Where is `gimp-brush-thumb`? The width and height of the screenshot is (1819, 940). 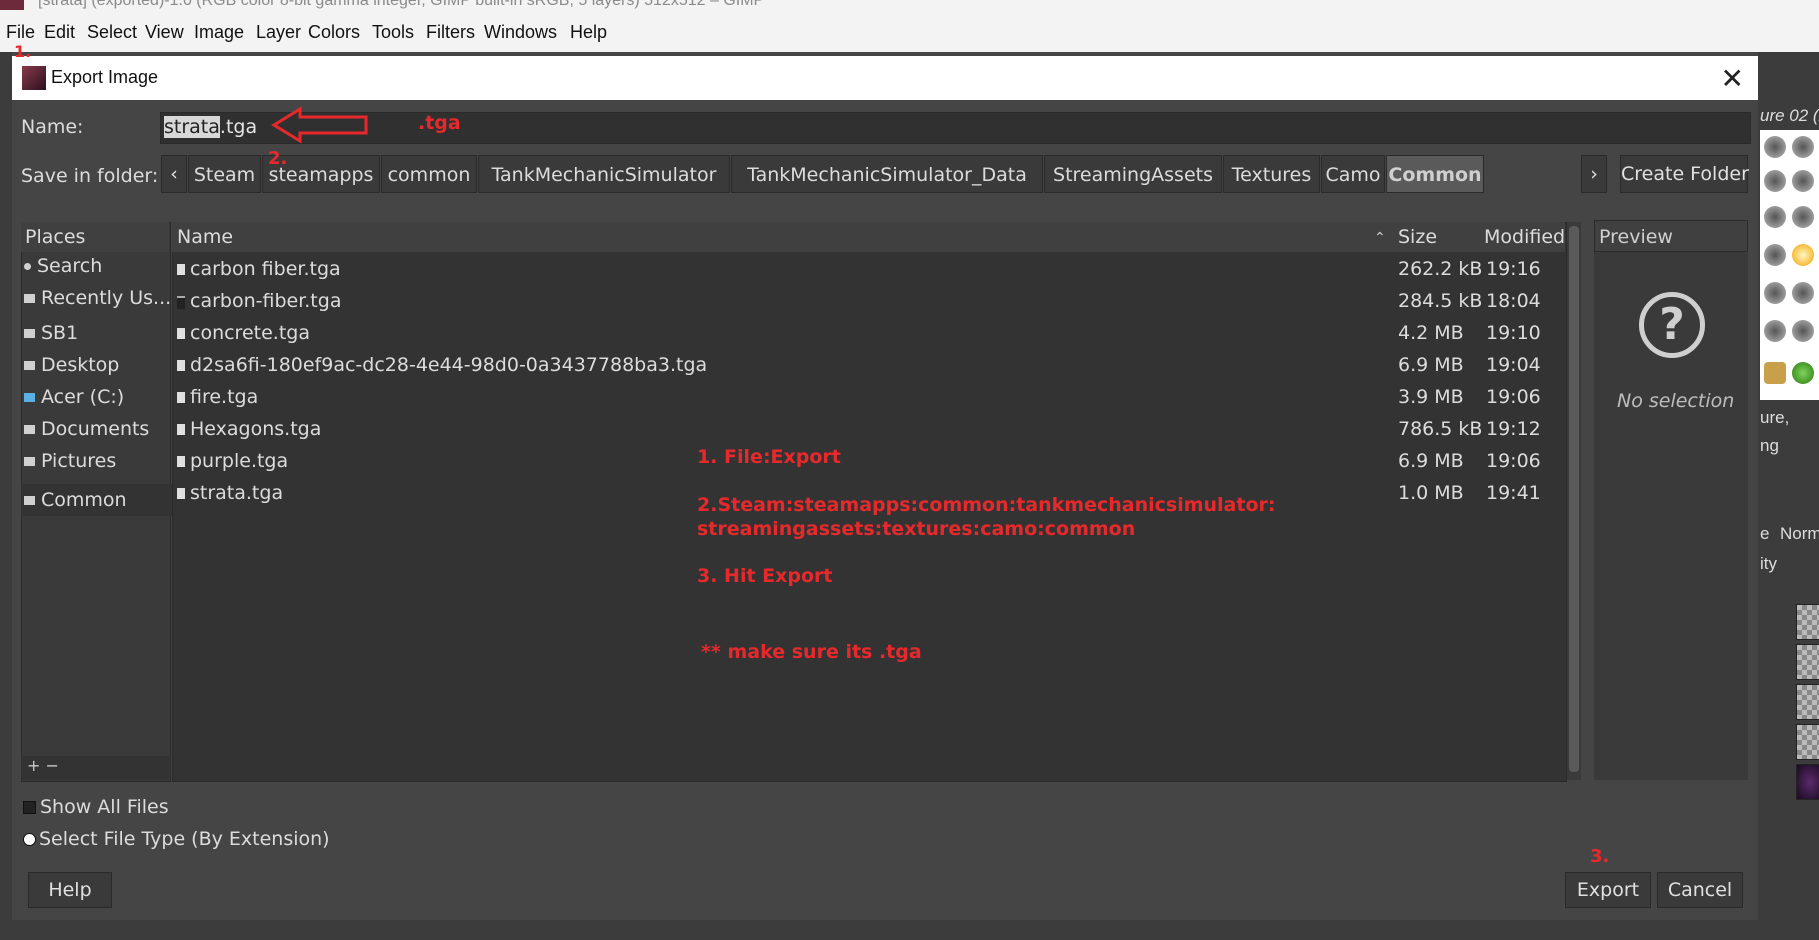 gimp-brush-thumb is located at coordinates (1775, 373).